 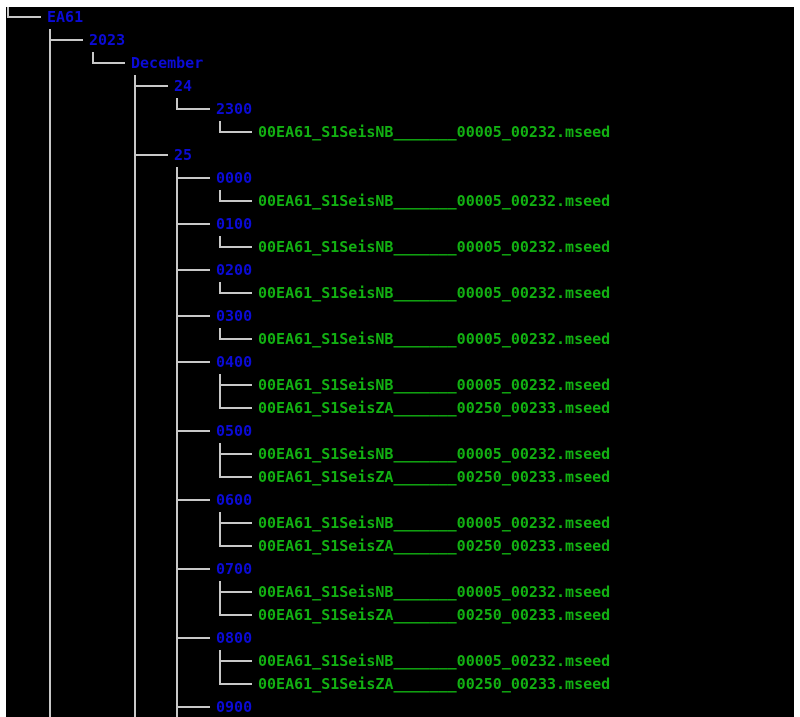 What do you see at coordinates (183, 86) in the screenshot?
I see `folder-day-24: 24` at bounding box center [183, 86].